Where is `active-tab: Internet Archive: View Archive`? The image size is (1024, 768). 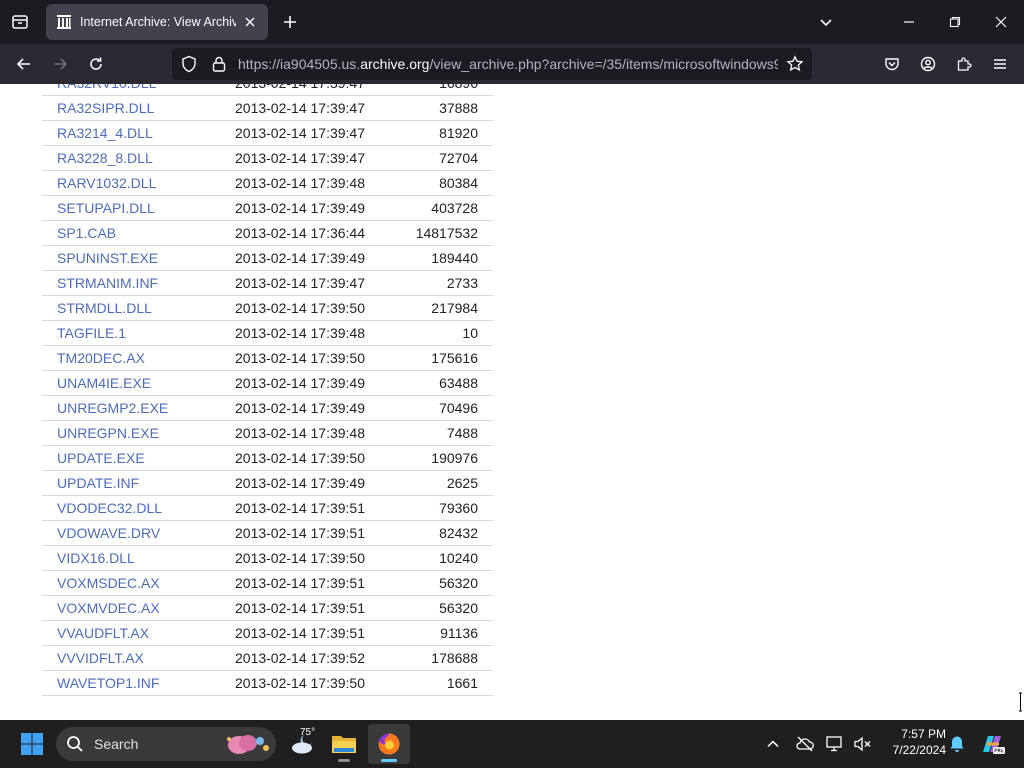
active-tab: Internet Archive: View Archive is located at coordinates (157, 22).